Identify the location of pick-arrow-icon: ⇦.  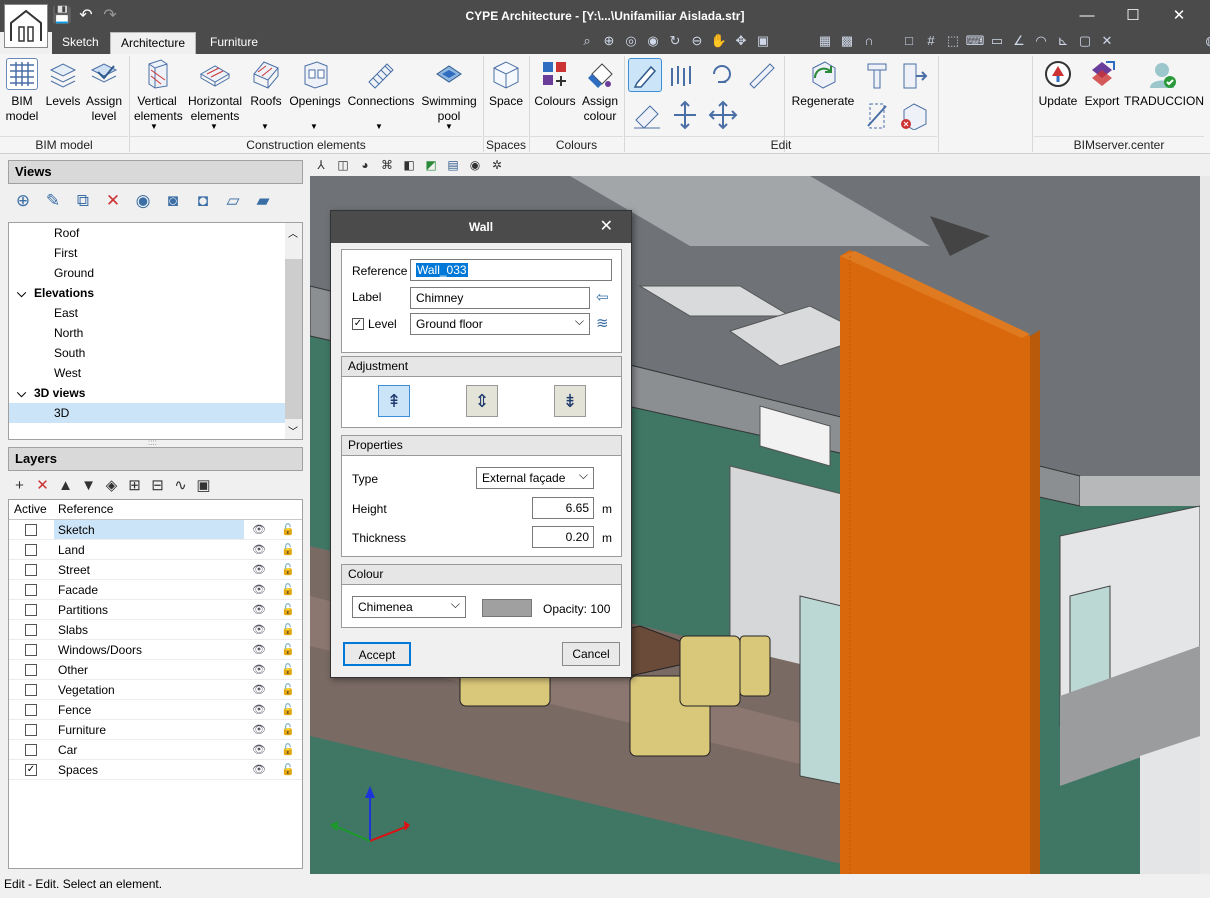
(602, 297).